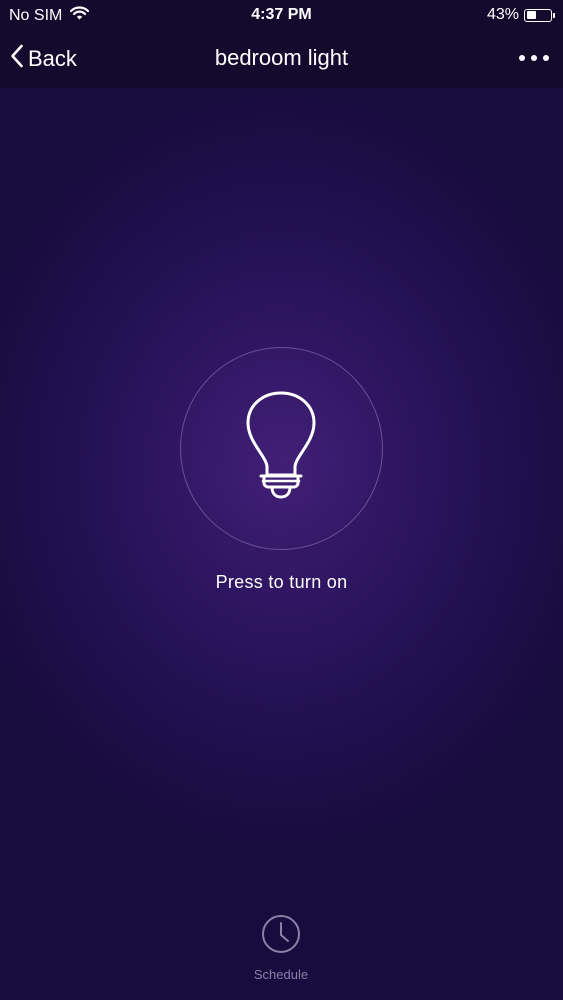  I want to click on nav-bar: Back bedroom light, so click(281, 59).